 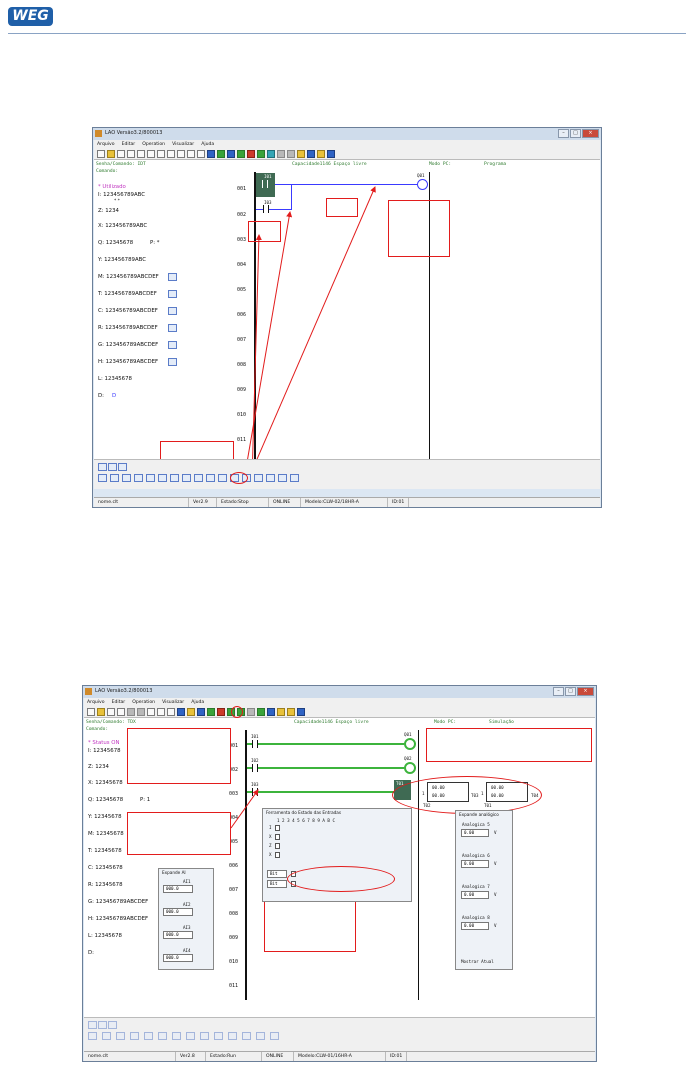 What do you see at coordinates (178, 889) in the screenshot?
I see `ai1-value: 000.0` at bounding box center [178, 889].